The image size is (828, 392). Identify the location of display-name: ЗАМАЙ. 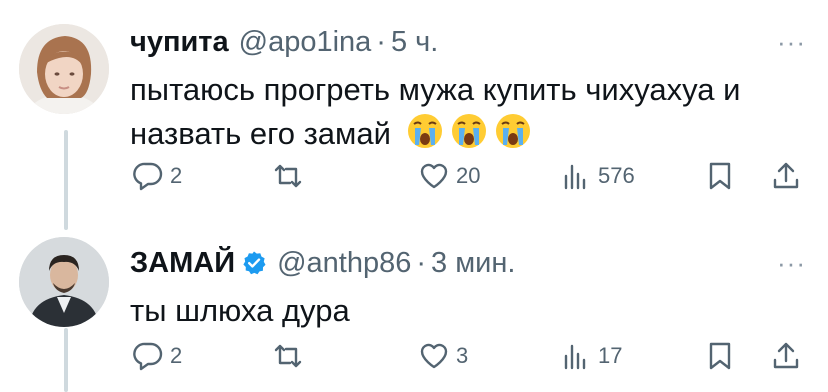
(182, 263).